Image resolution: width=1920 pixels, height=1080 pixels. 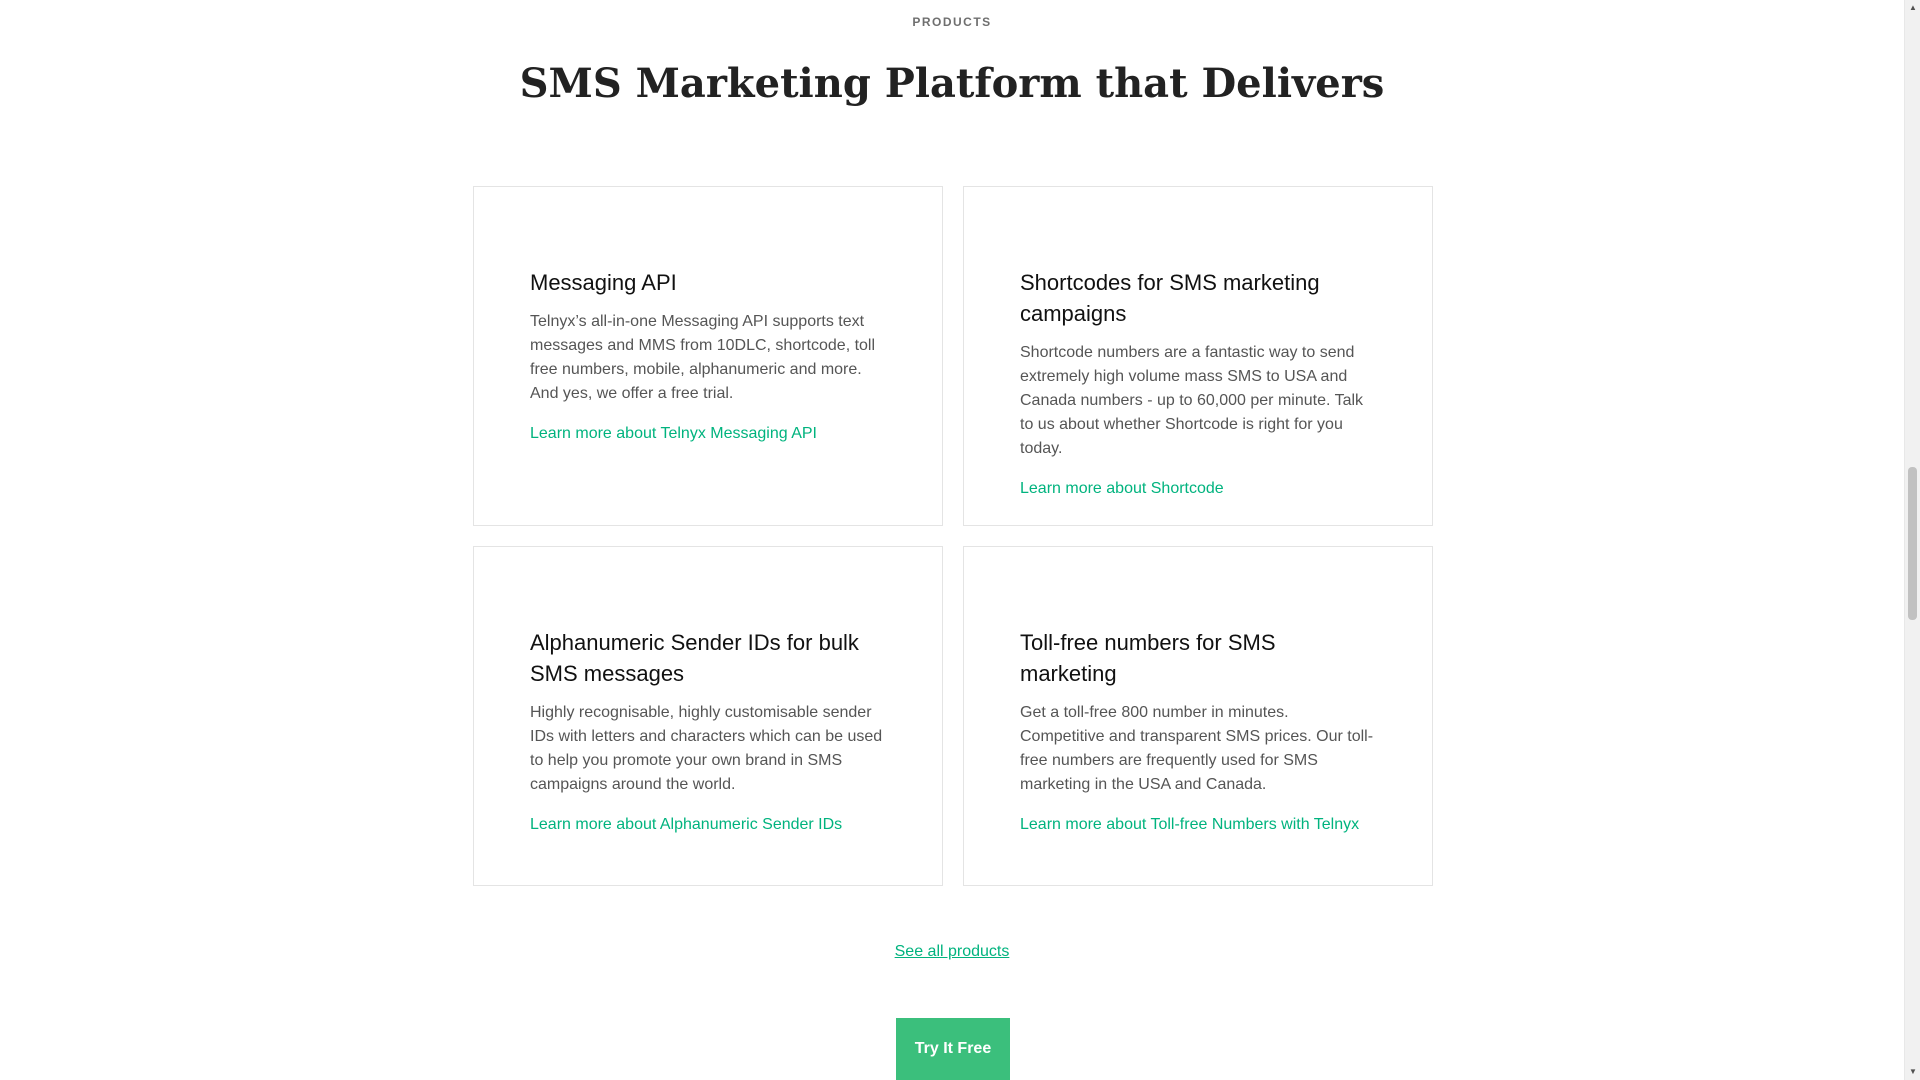 I want to click on learn-more-messaging-api-link: Learn more about Telnyx Messaging API, so click(x=673, y=434).